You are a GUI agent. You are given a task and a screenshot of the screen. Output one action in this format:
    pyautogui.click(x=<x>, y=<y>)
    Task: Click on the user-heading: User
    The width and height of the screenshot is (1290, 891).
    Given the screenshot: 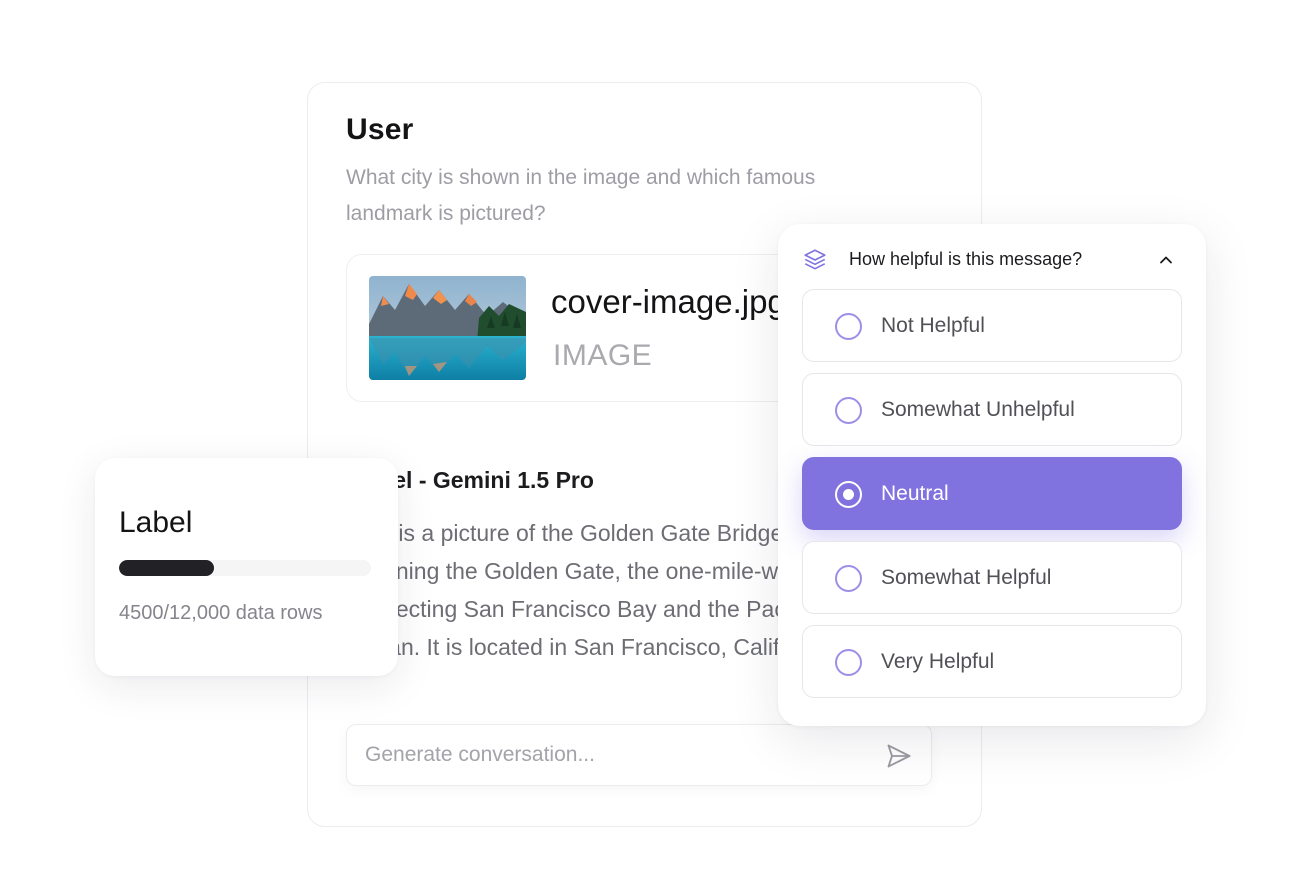 What is the action you would take?
    pyautogui.click(x=380, y=129)
    